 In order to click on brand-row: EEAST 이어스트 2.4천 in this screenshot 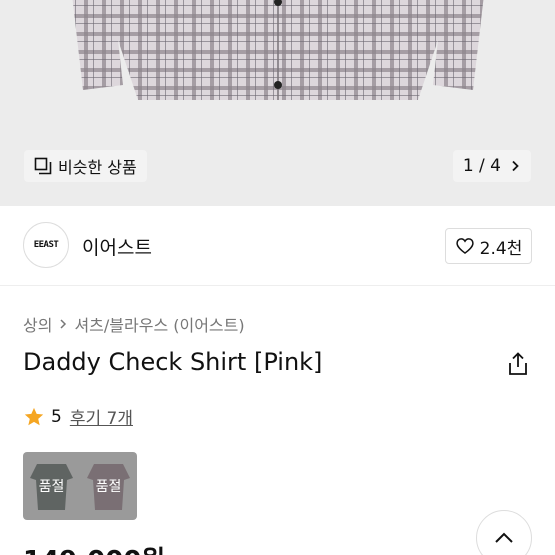, I will do `click(277, 246)`.